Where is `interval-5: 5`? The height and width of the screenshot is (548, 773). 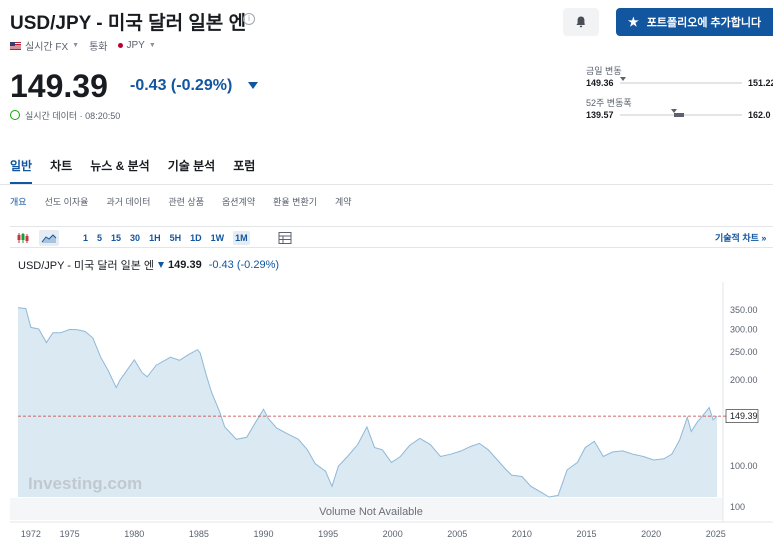
interval-5: 5 is located at coordinates (99, 238).